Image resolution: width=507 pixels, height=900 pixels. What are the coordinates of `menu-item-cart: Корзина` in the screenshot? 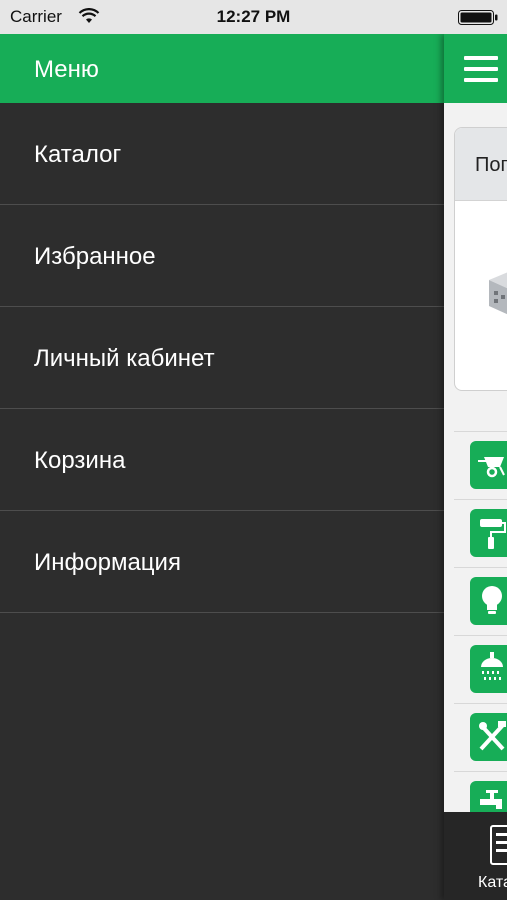 It's located at (222, 460).